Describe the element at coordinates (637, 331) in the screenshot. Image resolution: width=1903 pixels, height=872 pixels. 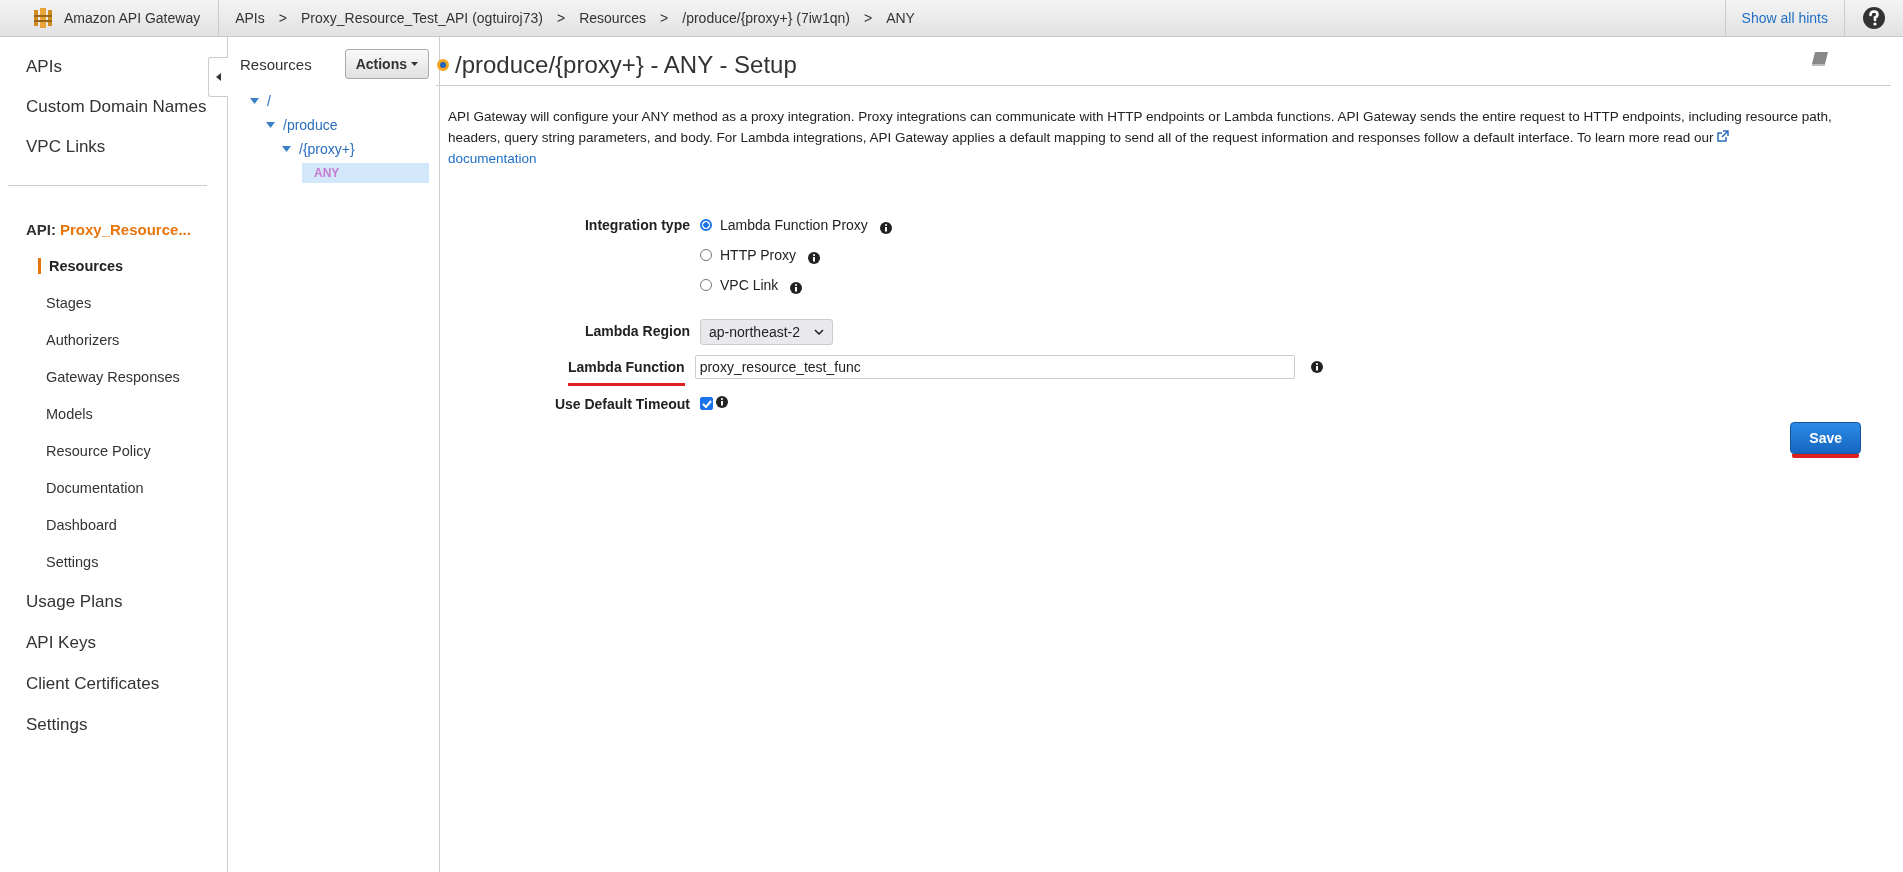
I see `field-label: Lambda Region` at that location.